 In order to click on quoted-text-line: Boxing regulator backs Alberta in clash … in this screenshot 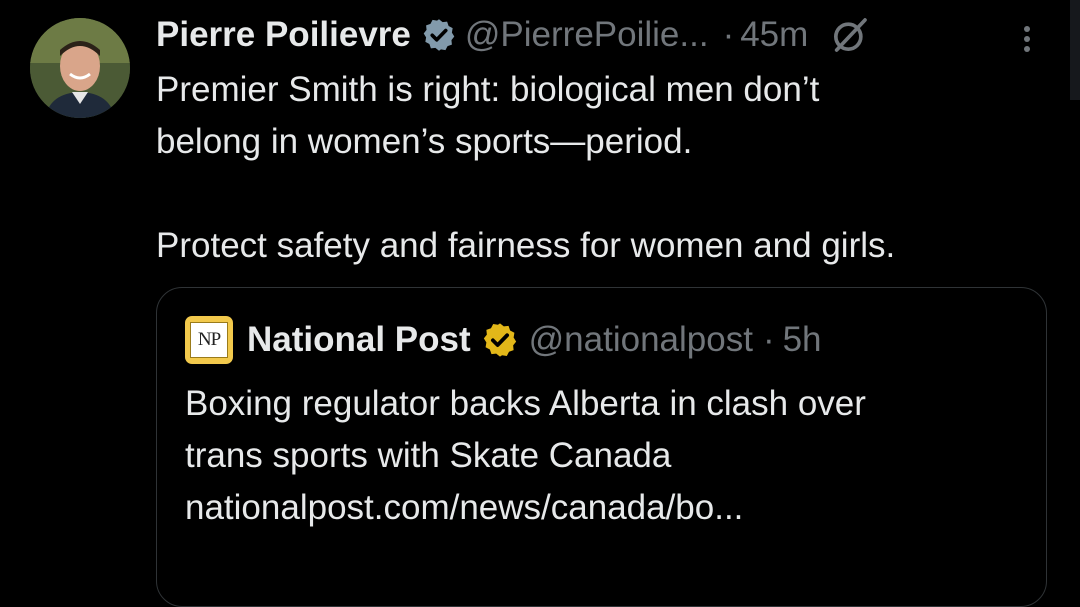, I will do `click(525, 403)`.